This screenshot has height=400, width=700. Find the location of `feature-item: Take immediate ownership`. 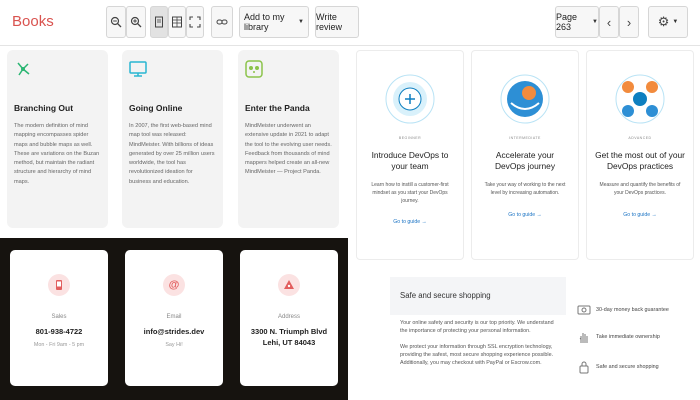

feature-item: Take immediate ownership is located at coordinates (637, 337).